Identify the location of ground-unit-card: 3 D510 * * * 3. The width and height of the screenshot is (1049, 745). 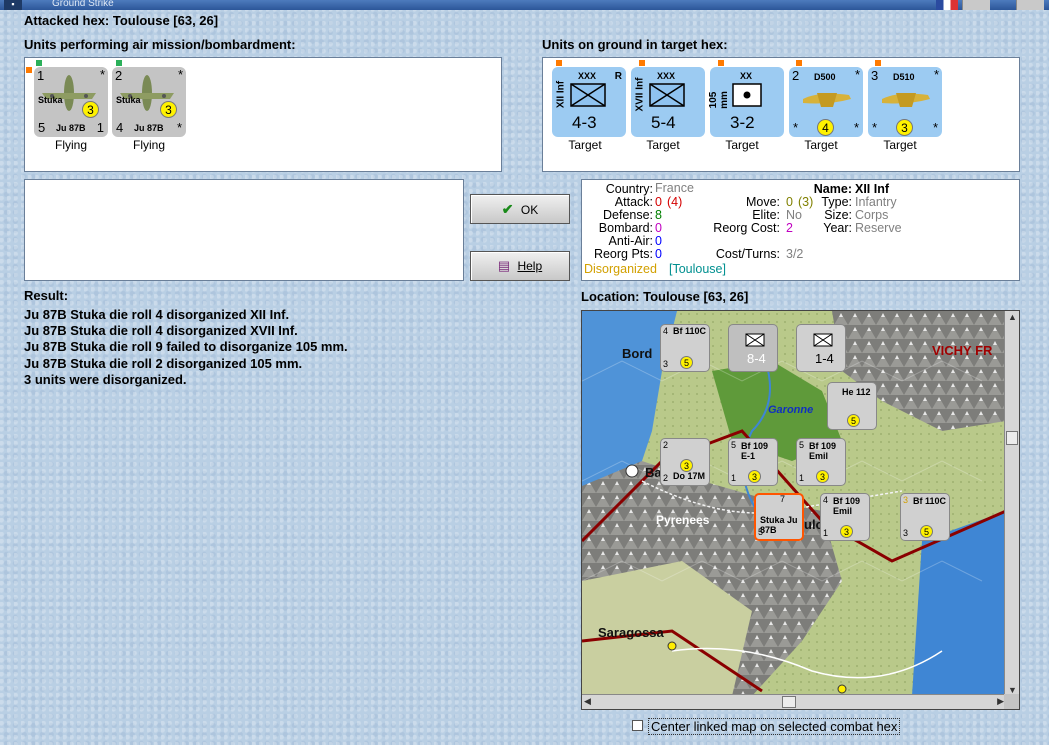
(905, 102).